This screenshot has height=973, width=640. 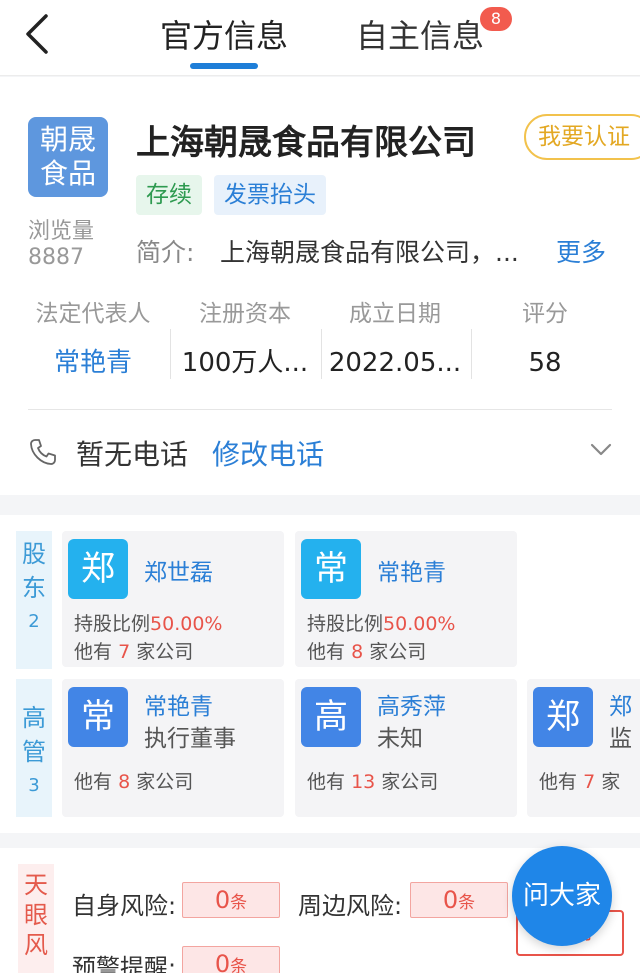 What do you see at coordinates (43, 452) in the screenshot?
I see `phone-icon` at bounding box center [43, 452].